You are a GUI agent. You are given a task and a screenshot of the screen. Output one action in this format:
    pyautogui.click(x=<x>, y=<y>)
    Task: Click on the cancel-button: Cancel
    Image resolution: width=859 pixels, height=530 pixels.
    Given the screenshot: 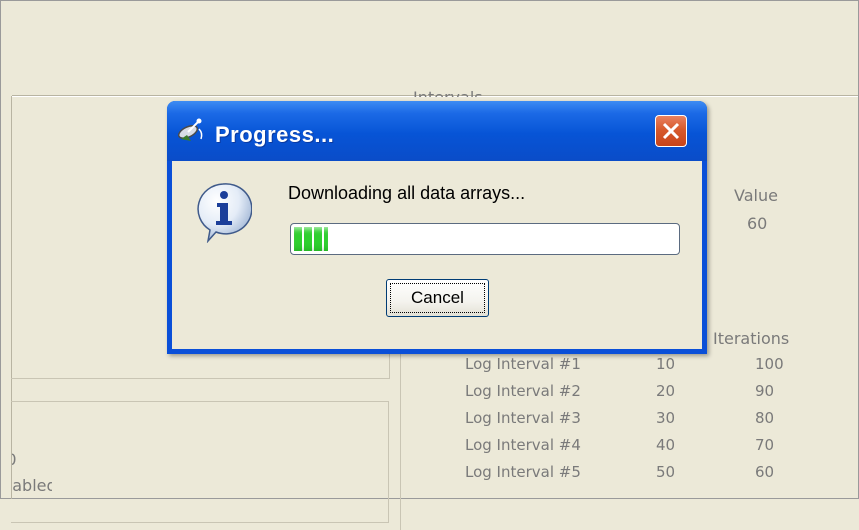 What is the action you would take?
    pyautogui.click(x=437, y=298)
    